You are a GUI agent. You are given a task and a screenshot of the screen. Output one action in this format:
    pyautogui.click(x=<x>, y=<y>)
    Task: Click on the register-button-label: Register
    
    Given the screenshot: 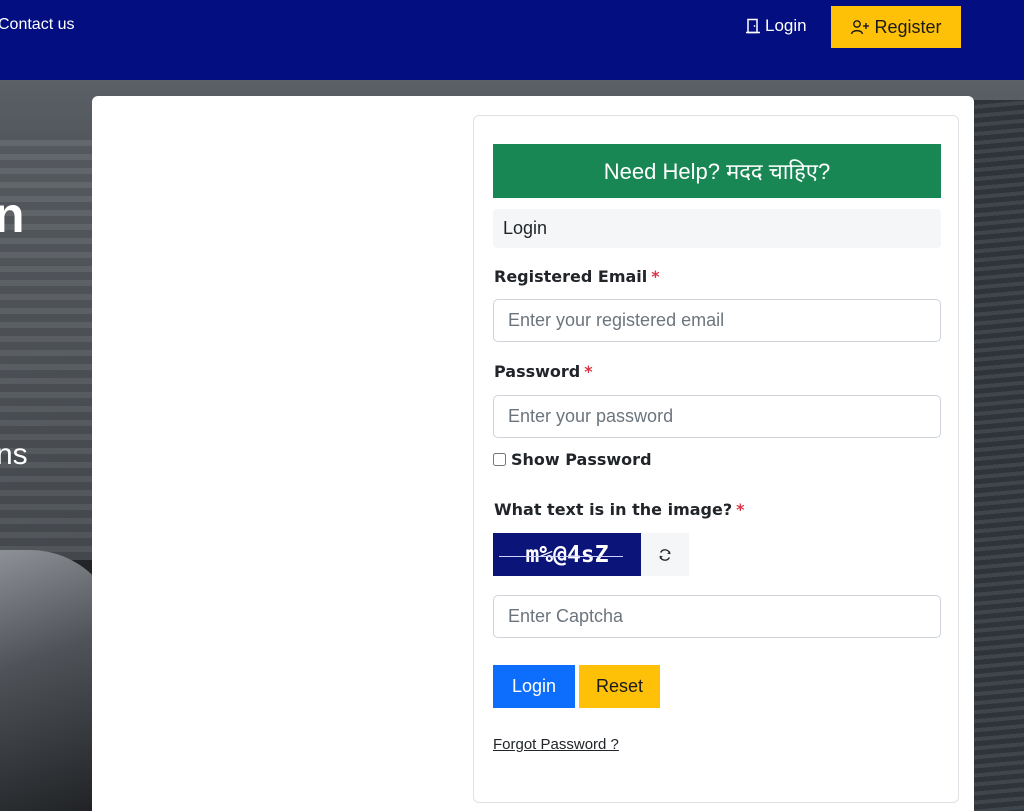 What is the action you would take?
    pyautogui.click(x=908, y=26)
    